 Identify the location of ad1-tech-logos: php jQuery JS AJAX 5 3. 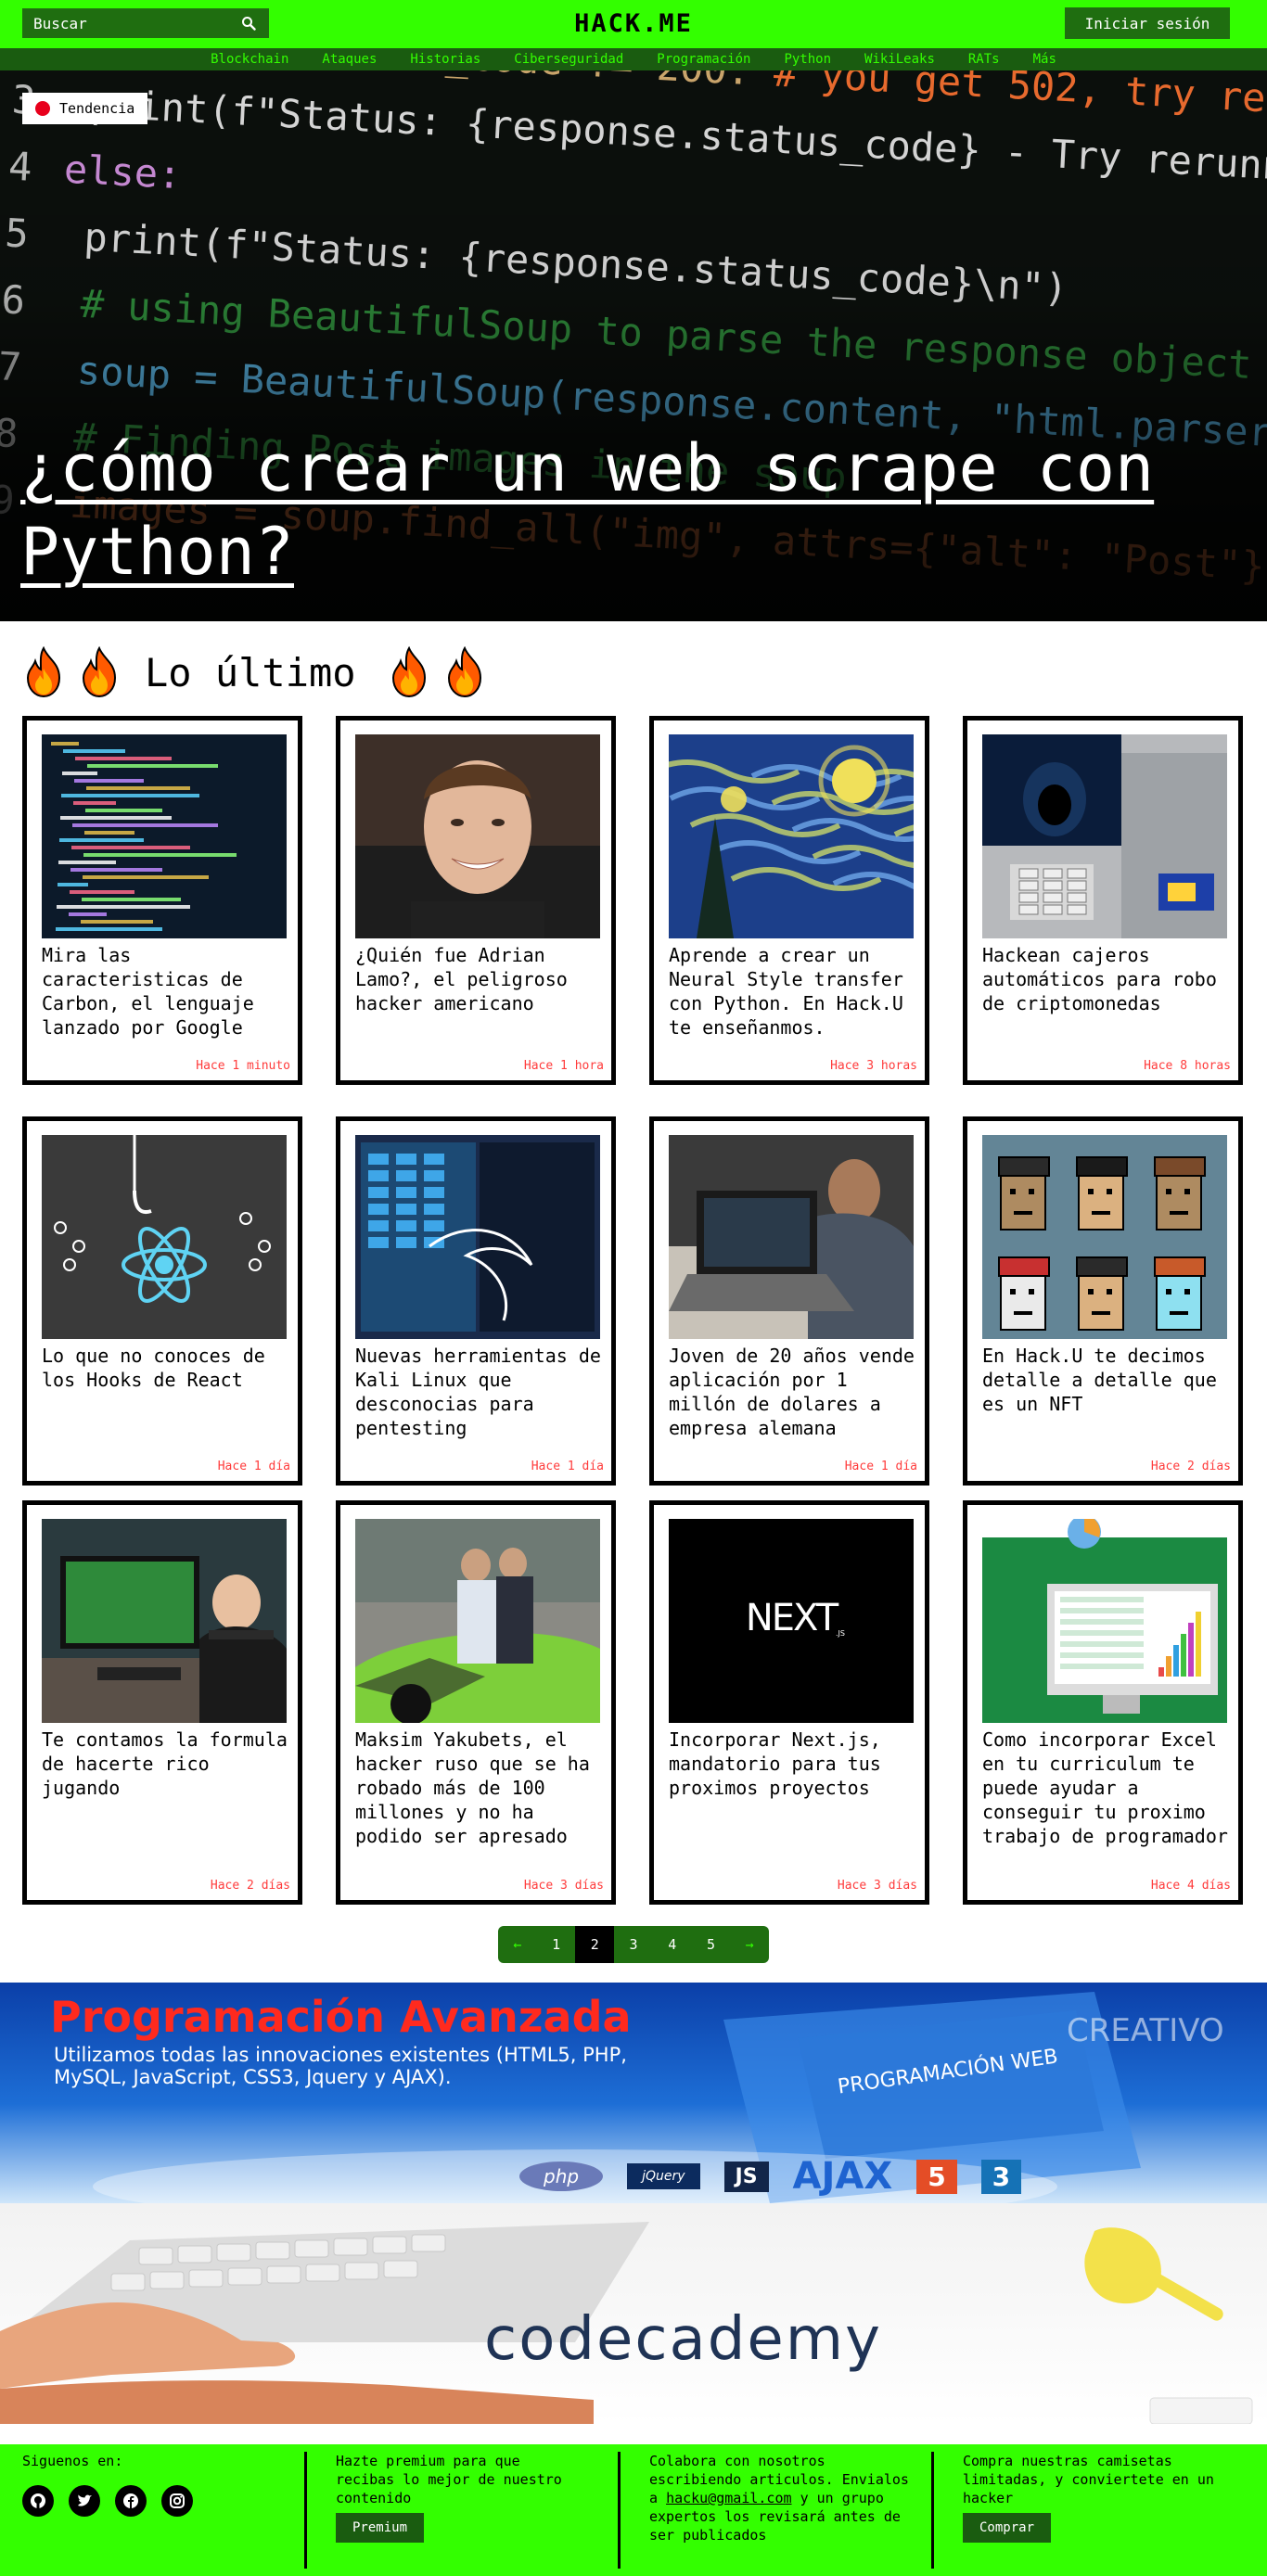
(770, 2177).